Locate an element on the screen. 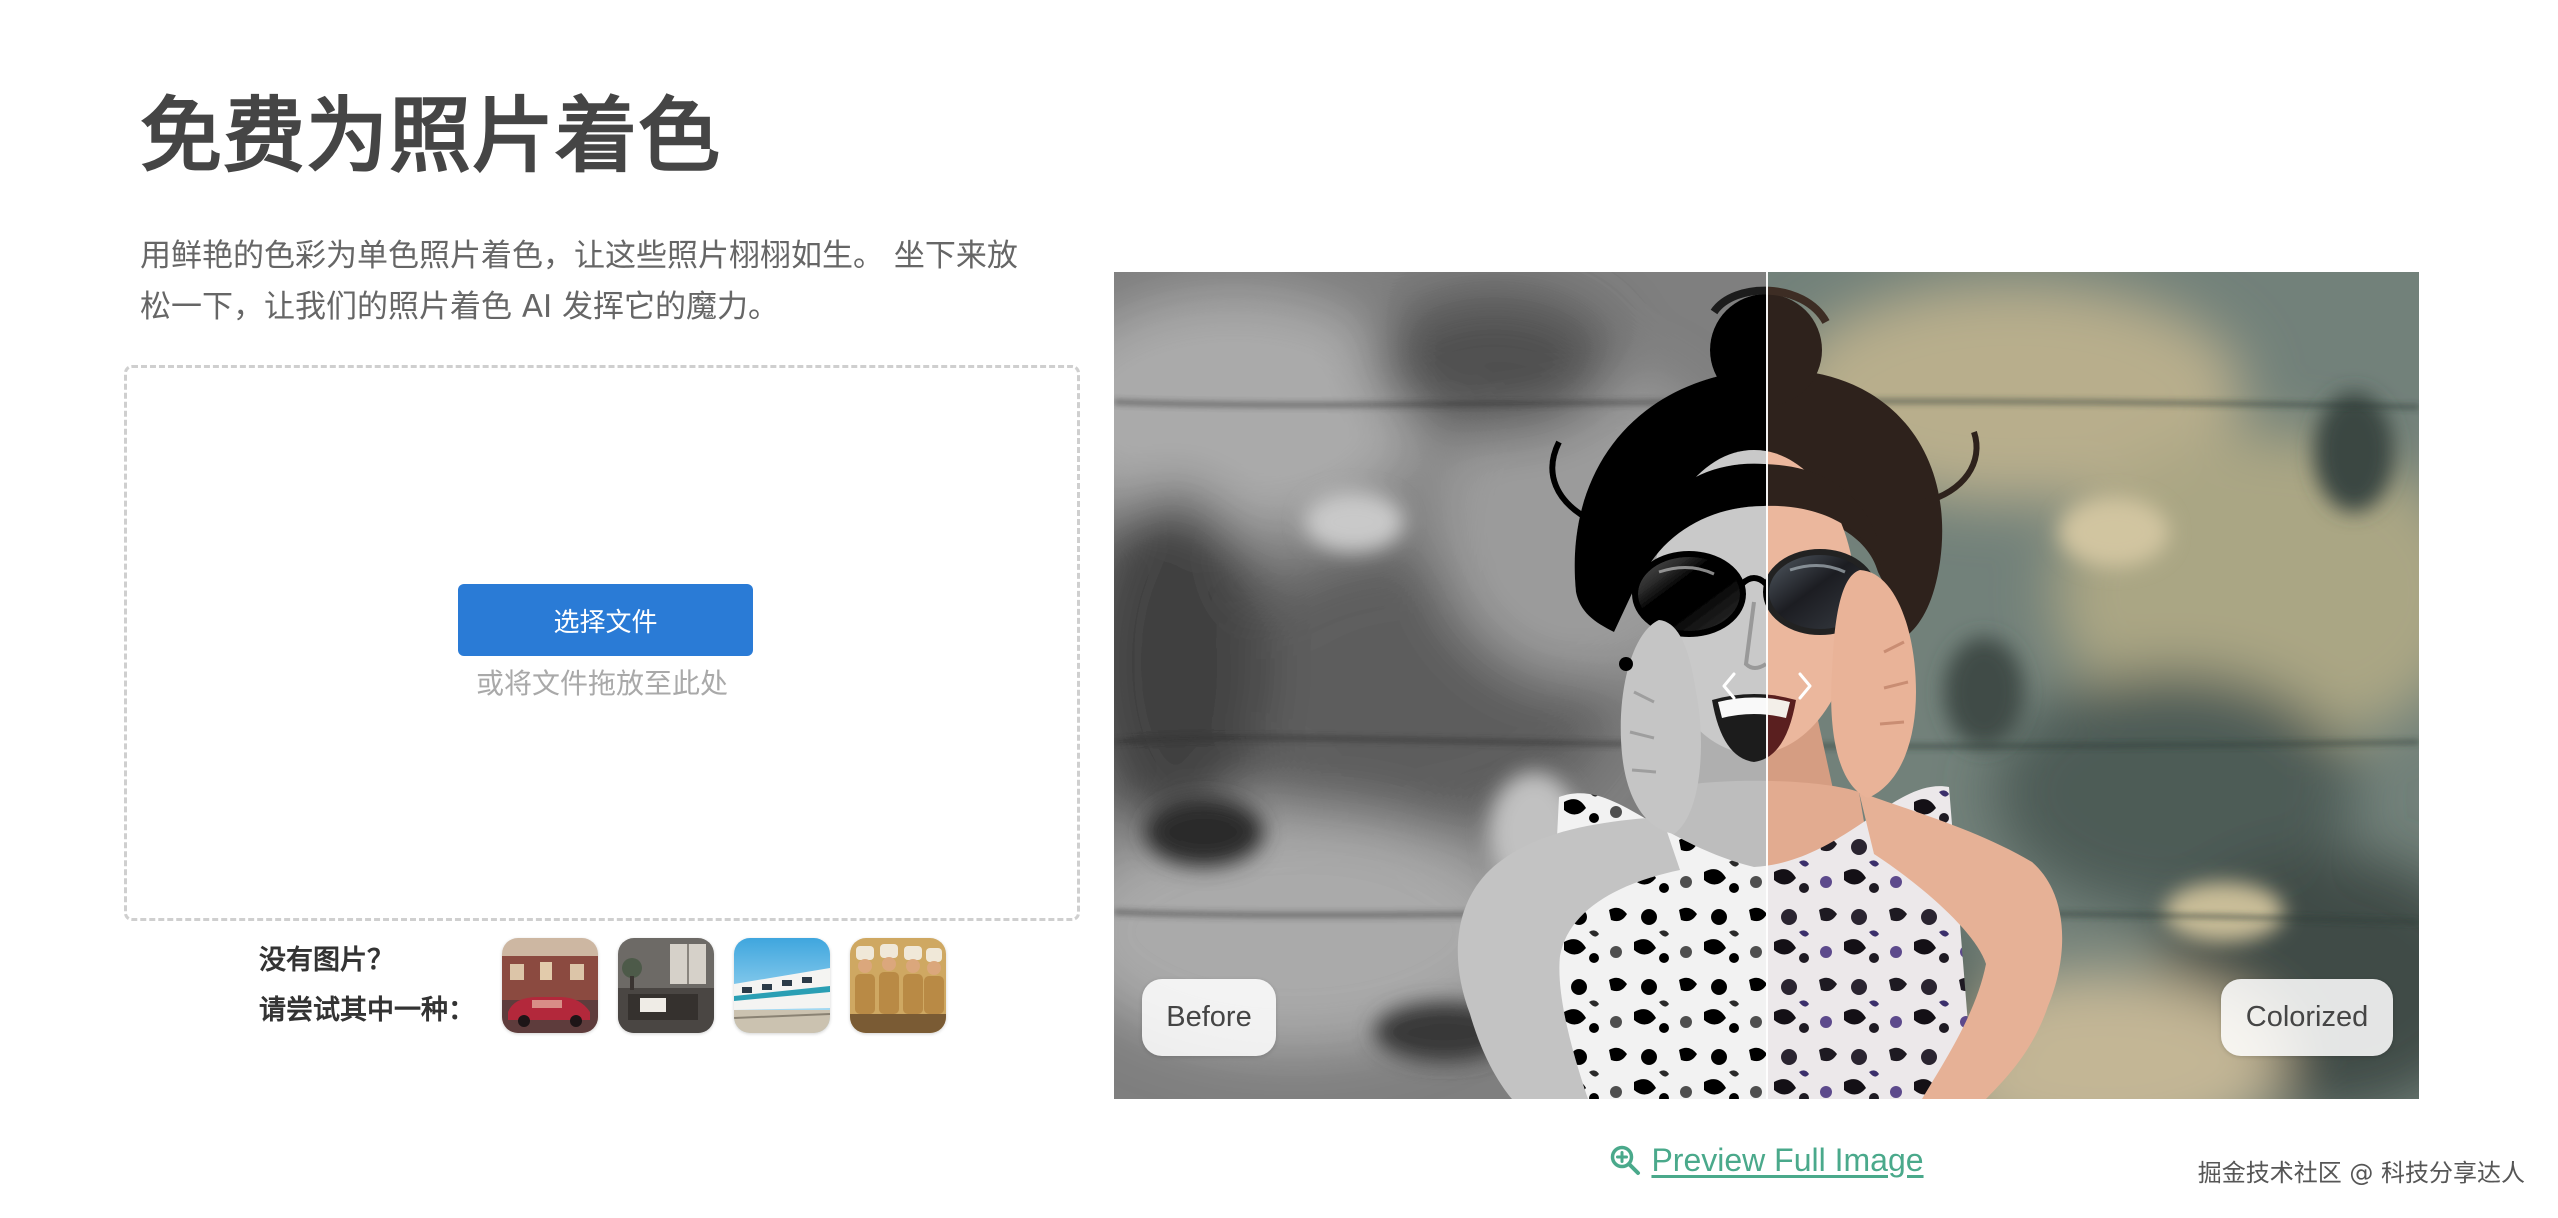  subtitle-line: 用鲜艳的色彩为单色照片着色，让这些照片栩栩如生。 坐下来放 is located at coordinates (579, 256).